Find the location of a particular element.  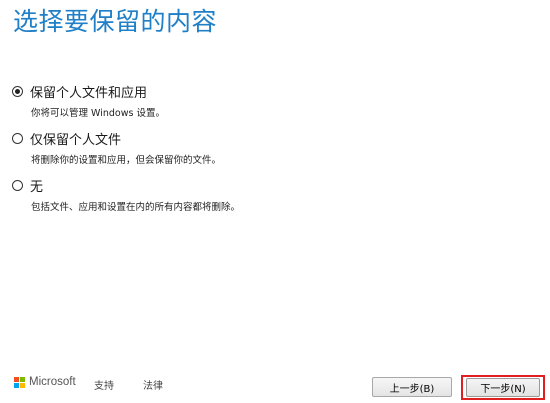

logo-square-green is located at coordinates (22, 379).